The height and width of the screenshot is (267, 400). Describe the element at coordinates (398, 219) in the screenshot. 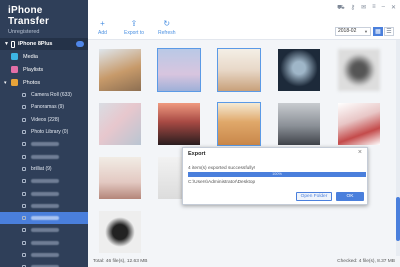

I see `scrollbar-thumb` at that location.